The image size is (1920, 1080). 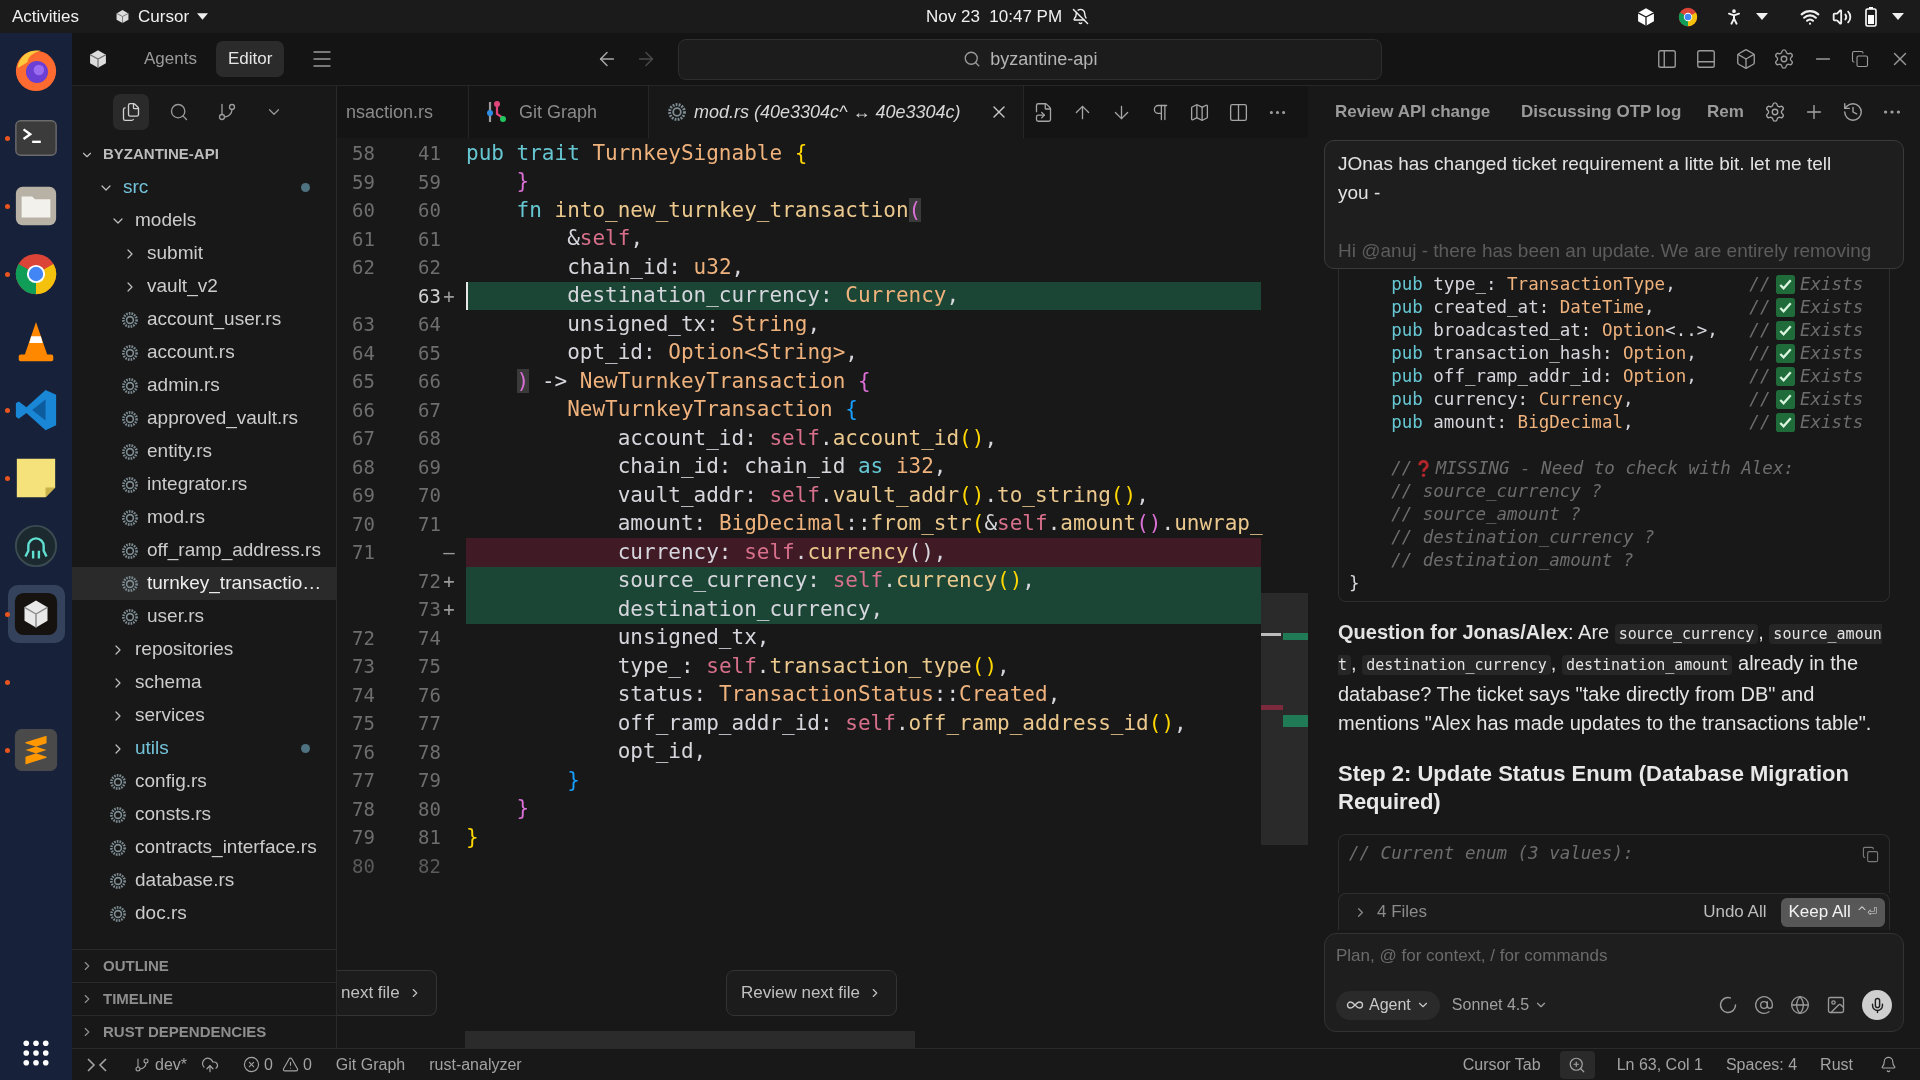 What do you see at coordinates (403, 112) in the screenshot?
I see `document-tab: nsaction.rs` at bounding box center [403, 112].